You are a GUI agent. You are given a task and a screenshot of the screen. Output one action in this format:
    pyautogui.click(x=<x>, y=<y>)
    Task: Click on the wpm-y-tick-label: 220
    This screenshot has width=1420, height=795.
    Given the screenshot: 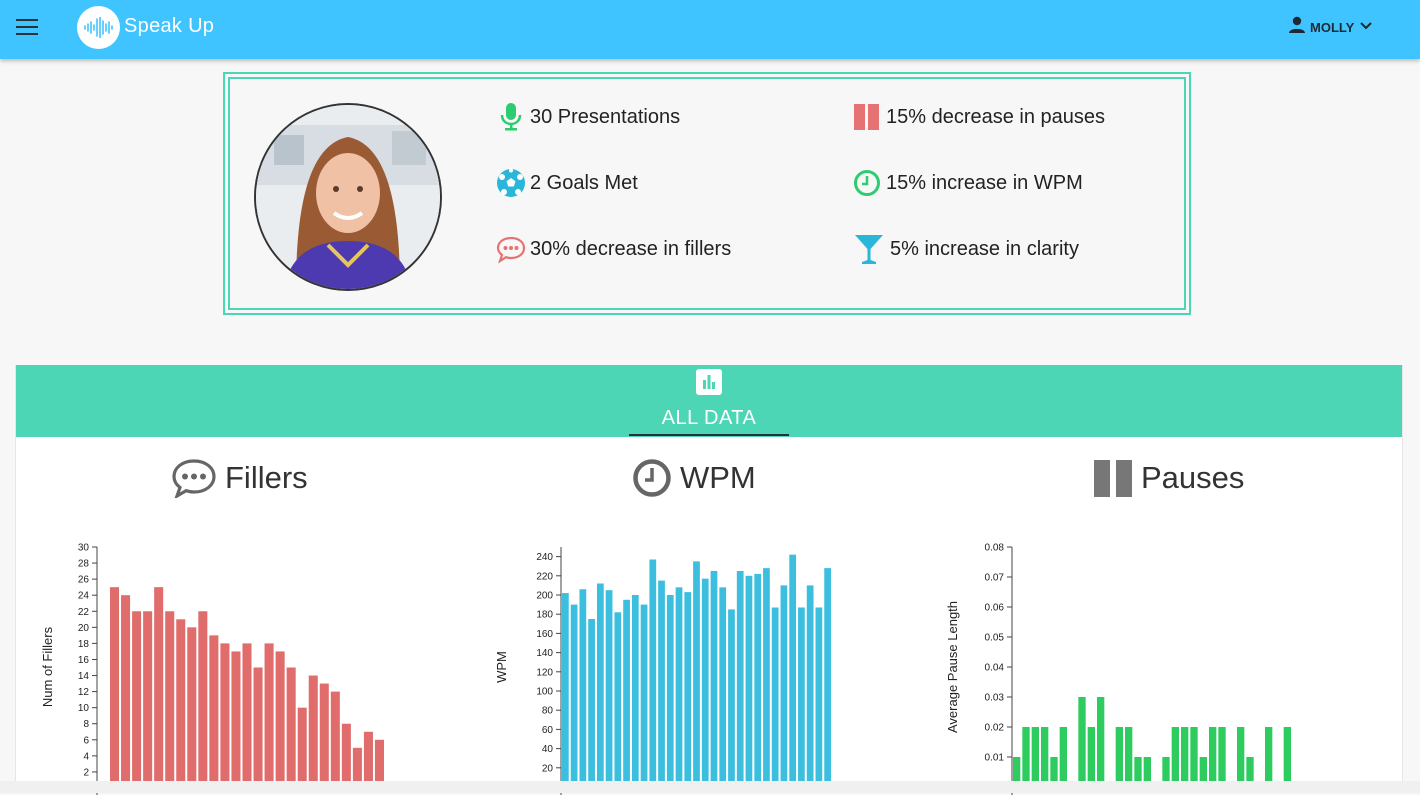 What is the action you would take?
    pyautogui.click(x=544, y=576)
    